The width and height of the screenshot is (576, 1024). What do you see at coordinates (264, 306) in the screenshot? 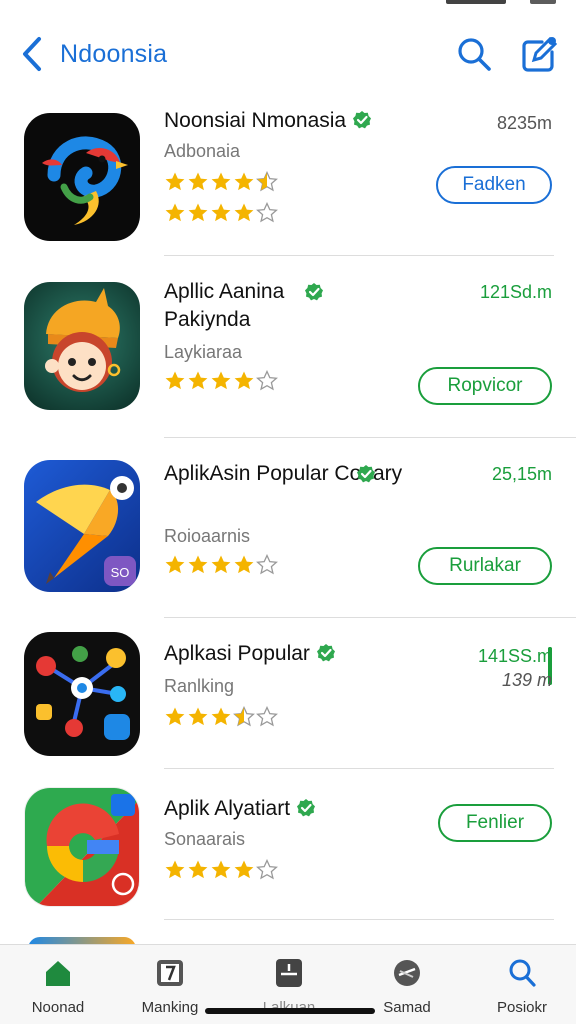
I see `app-name: Apllic Aanina Pakiynda` at bounding box center [264, 306].